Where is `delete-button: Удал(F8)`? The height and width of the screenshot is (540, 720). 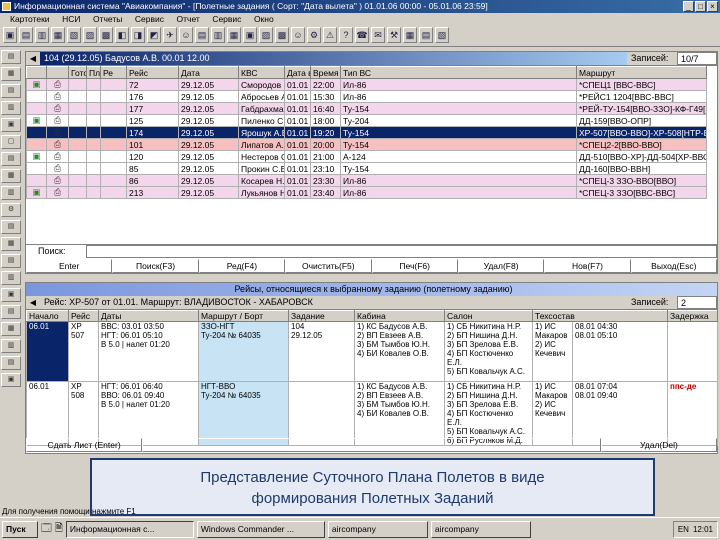
delete-button: Удал(F8) is located at coordinates (501, 266).